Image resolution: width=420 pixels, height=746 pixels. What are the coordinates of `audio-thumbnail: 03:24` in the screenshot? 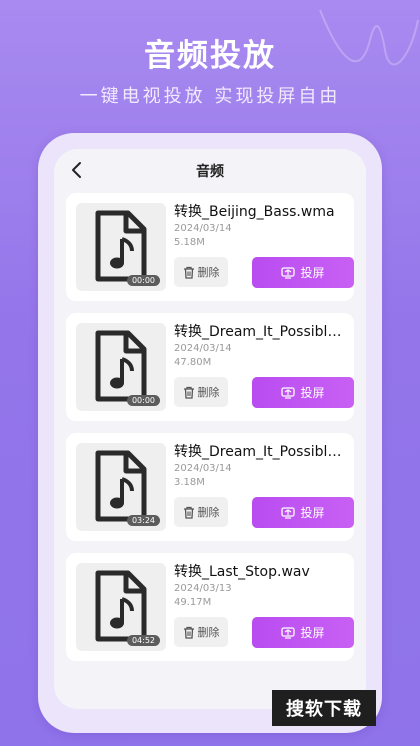 It's located at (121, 487).